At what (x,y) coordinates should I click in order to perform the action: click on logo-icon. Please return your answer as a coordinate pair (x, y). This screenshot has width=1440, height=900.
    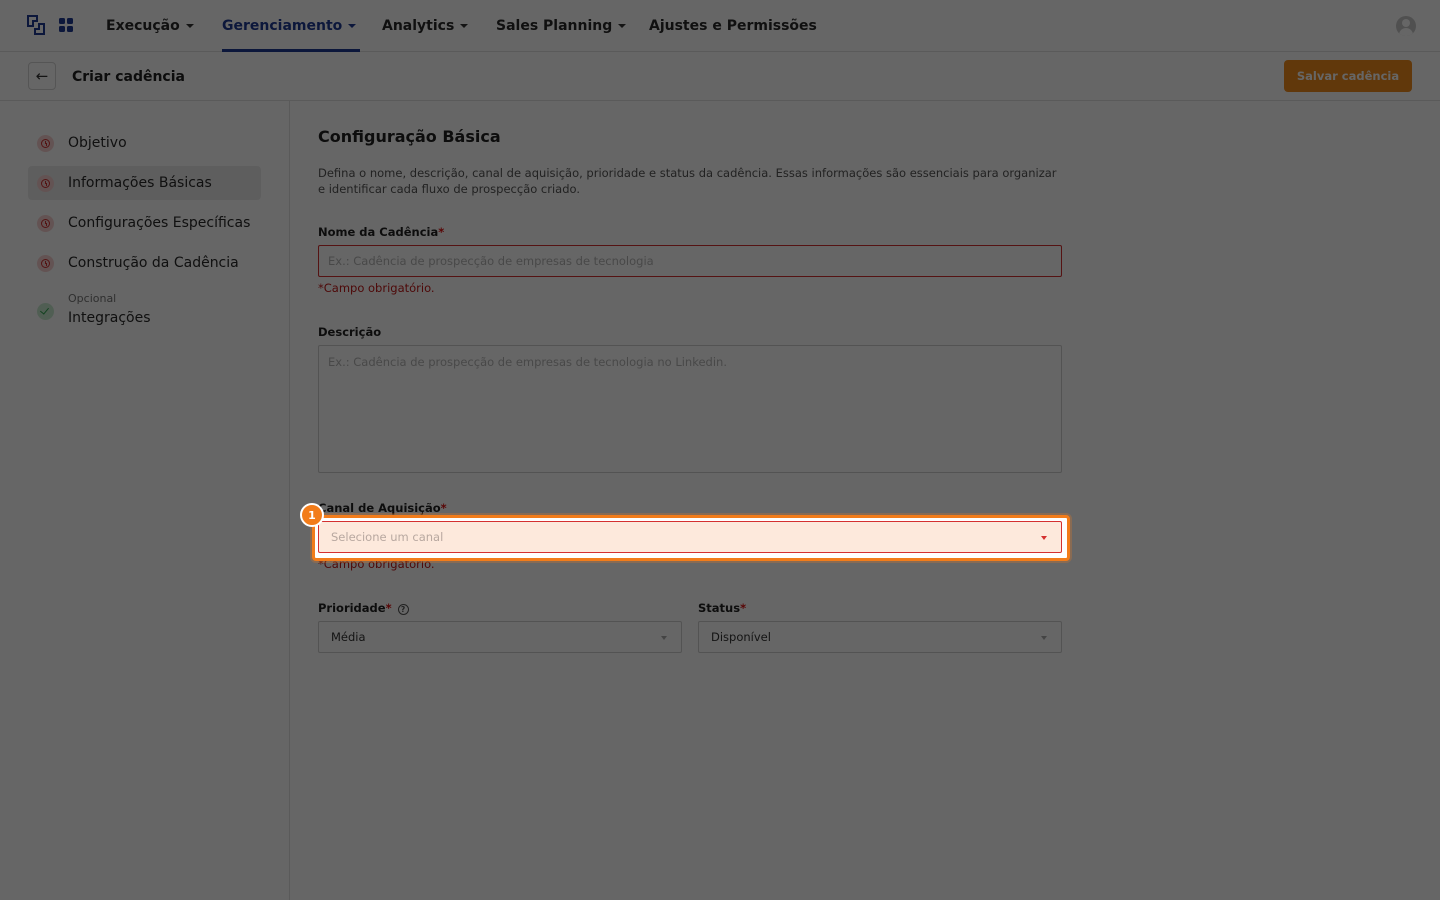
    Looking at the image, I should click on (36, 25).